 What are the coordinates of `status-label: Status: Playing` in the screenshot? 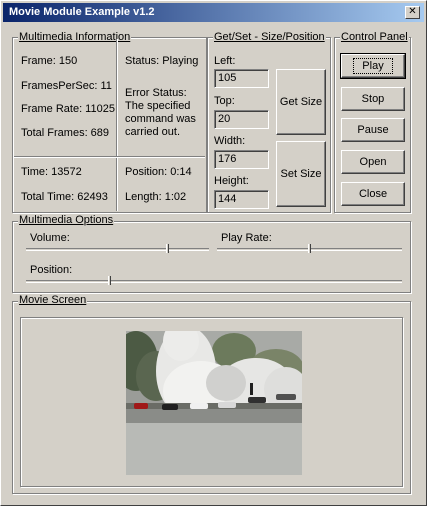 It's located at (162, 61).